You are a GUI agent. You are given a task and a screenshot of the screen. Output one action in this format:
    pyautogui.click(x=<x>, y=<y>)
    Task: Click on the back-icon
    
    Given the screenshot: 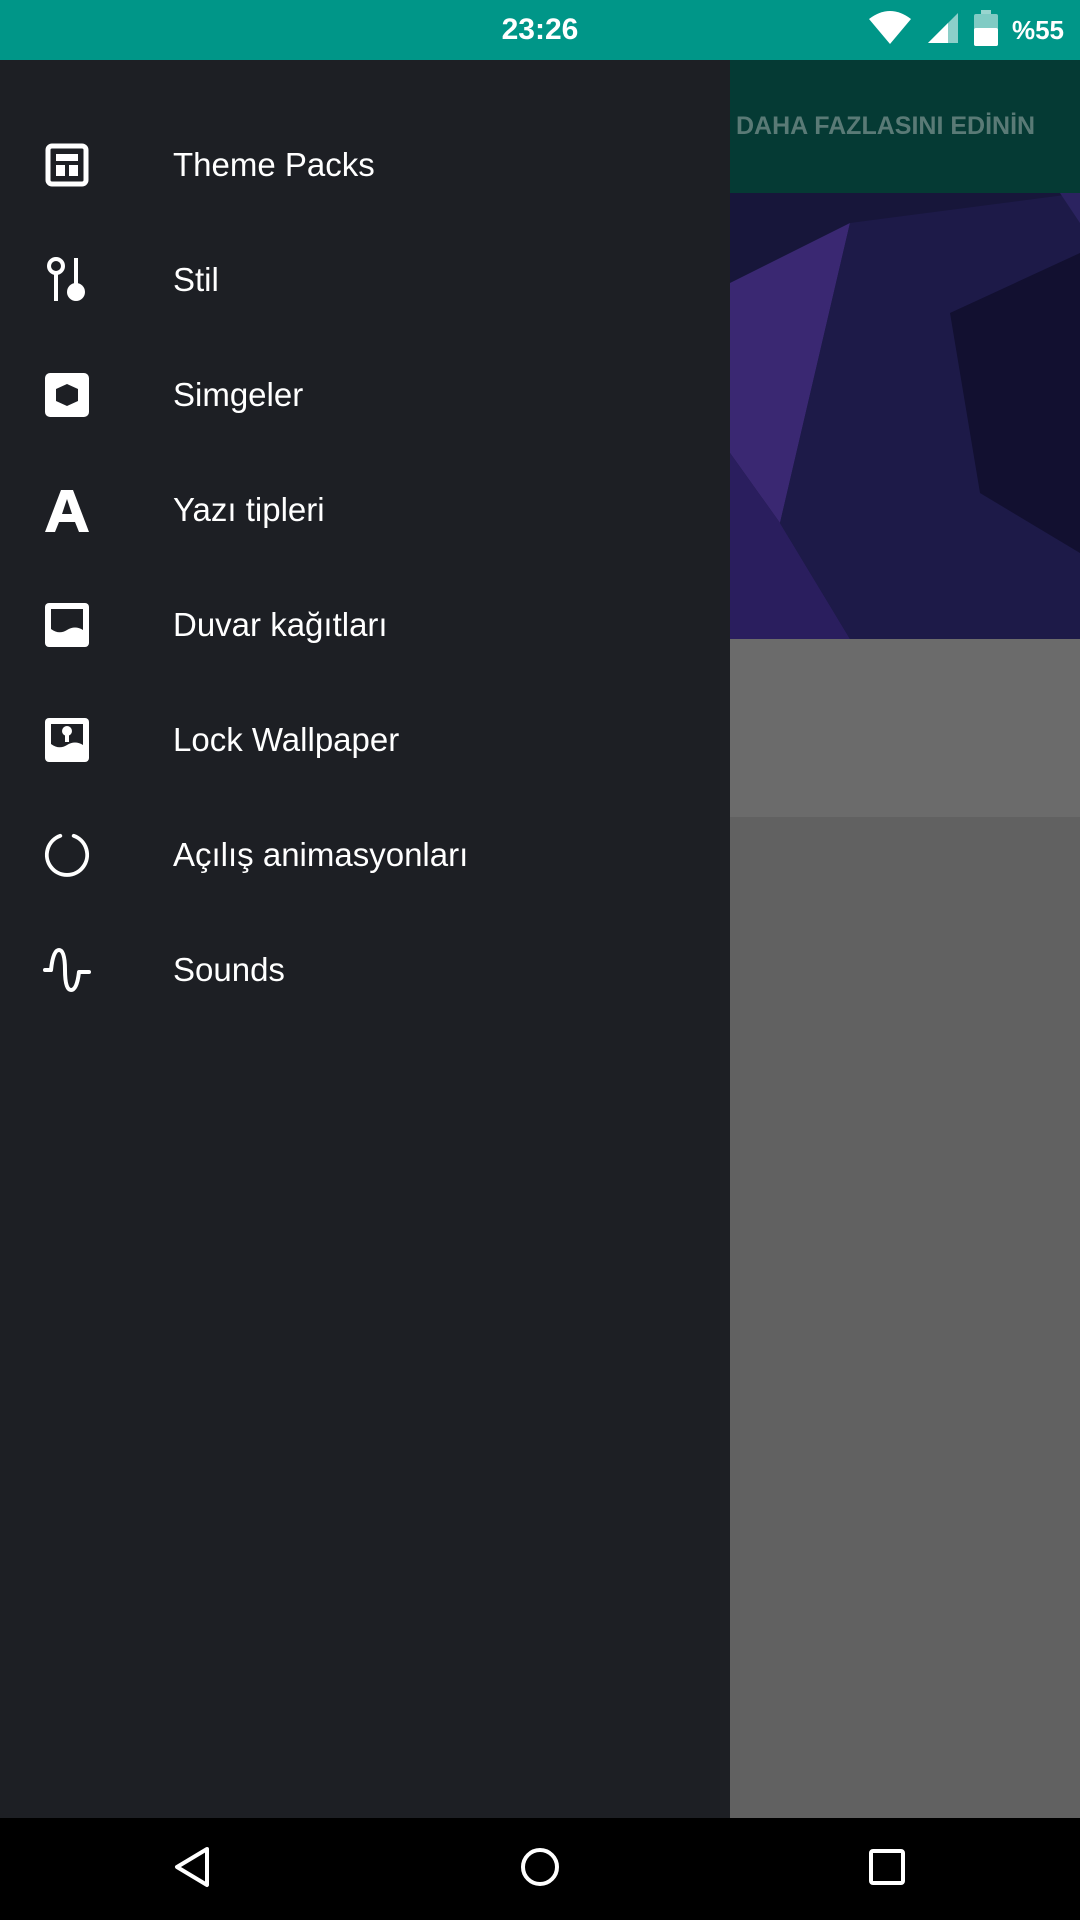 What is the action you would take?
    pyautogui.click(x=192, y=1869)
    